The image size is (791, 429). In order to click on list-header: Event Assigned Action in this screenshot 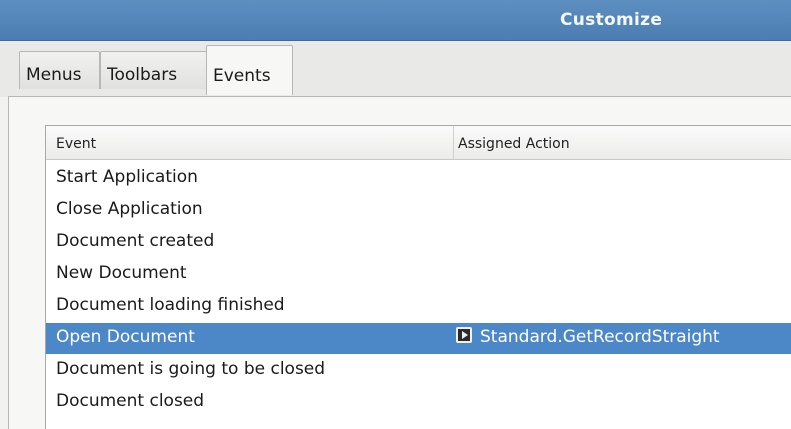, I will do `click(418, 143)`.